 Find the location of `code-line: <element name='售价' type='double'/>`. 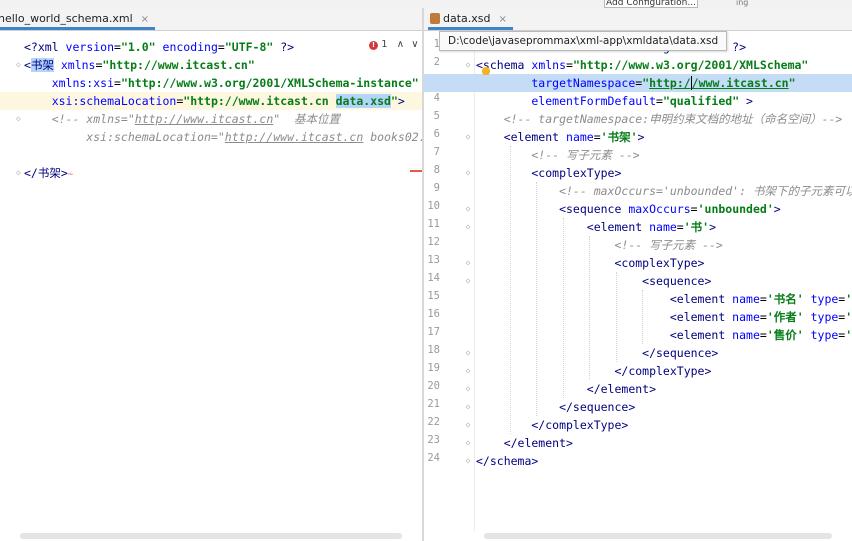

code-line: <element name='售价' type='double'/> is located at coordinates (638, 335).